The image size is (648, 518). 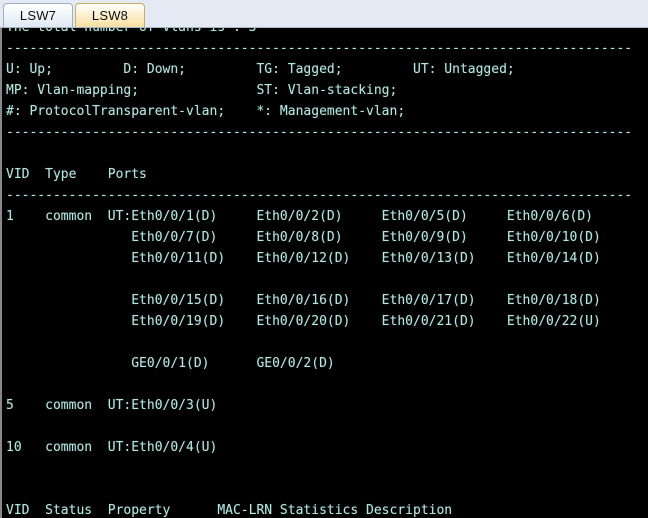 I want to click on terminal-line: MP: Vlan-mapping; ST: Vlan-stacking;, so click(x=202, y=90).